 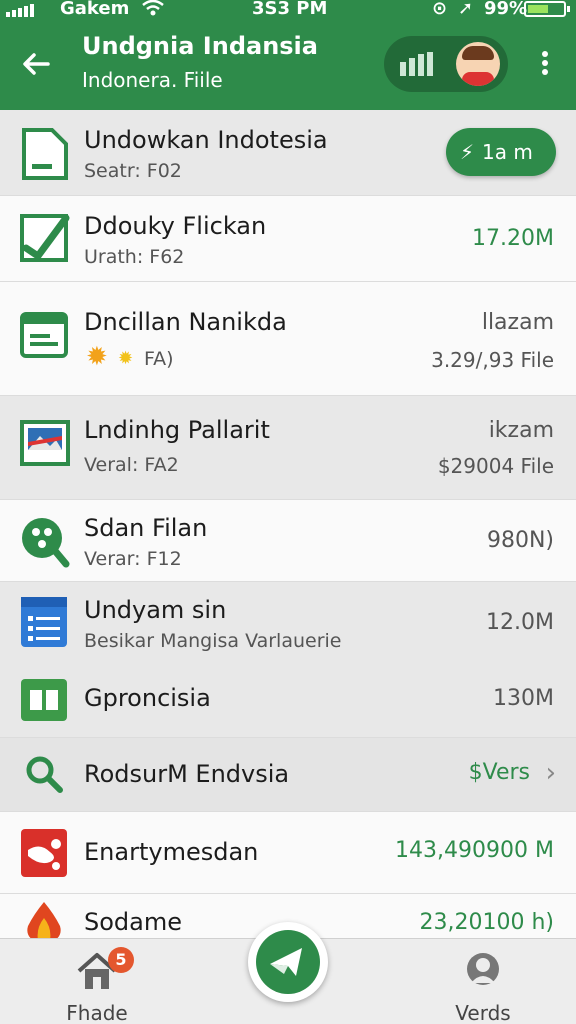 What do you see at coordinates (513, 238) in the screenshot?
I see `item-size: 17.20M` at bounding box center [513, 238].